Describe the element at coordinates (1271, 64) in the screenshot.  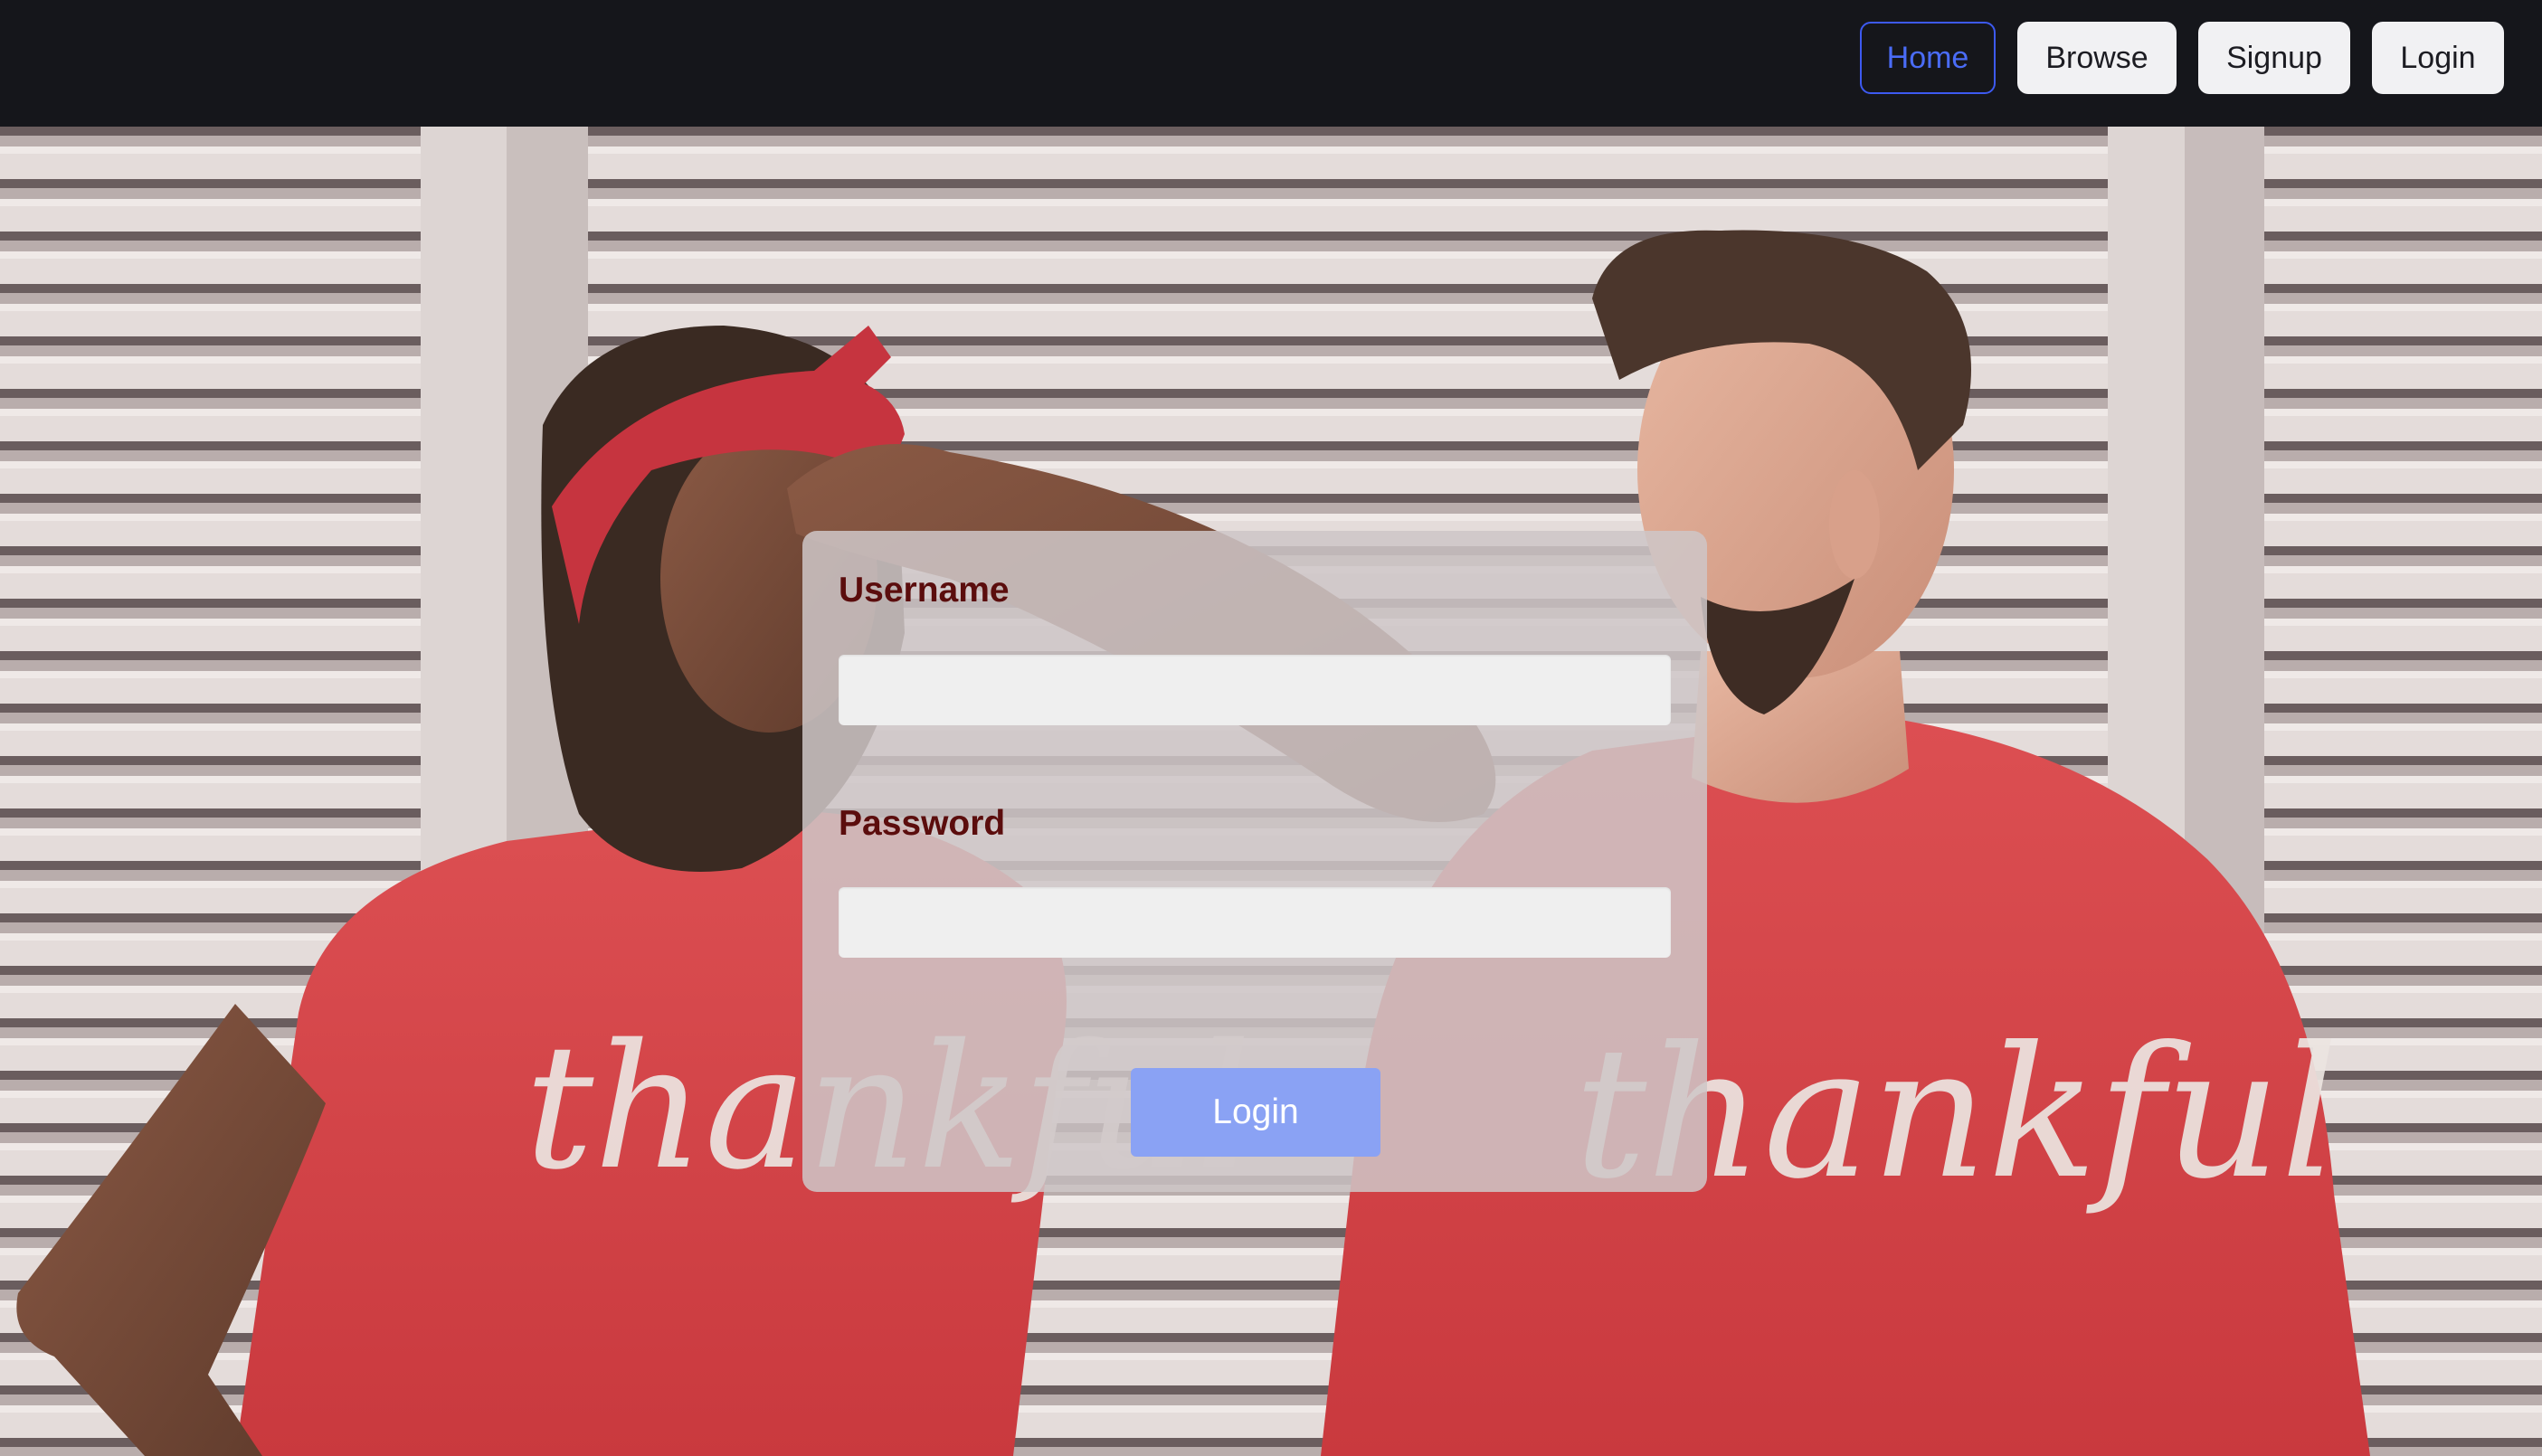
I see `top-navbar: Home Browse Signup Login` at that location.